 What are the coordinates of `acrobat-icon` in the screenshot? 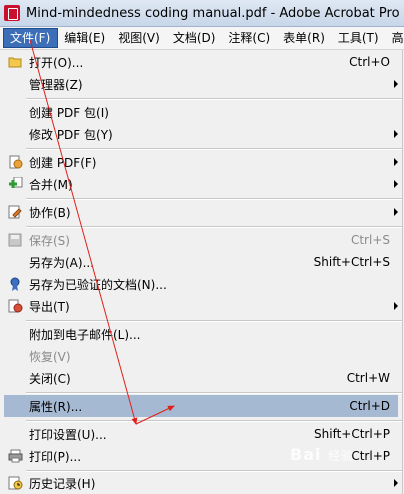 It's located at (12, 13).